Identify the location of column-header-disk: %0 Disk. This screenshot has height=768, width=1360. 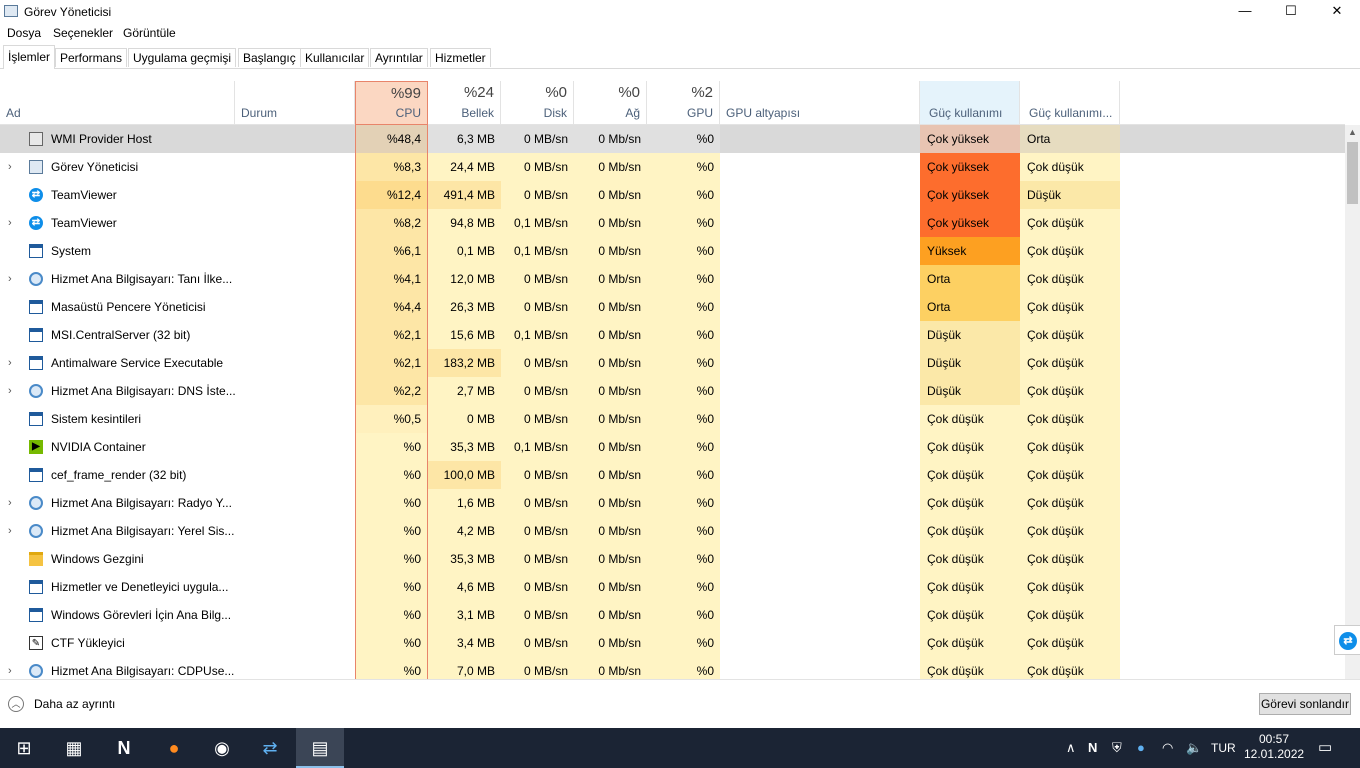
(537, 103).